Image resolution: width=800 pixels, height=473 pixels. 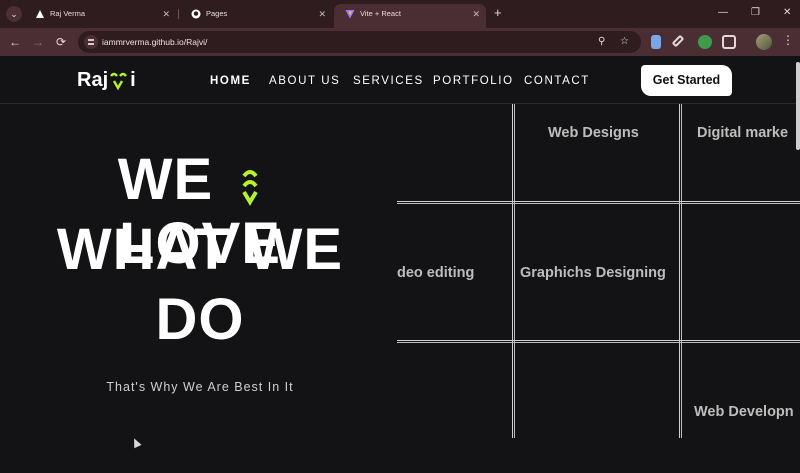 What do you see at coordinates (217, 13) in the screenshot?
I see `tab-title: Pages` at bounding box center [217, 13].